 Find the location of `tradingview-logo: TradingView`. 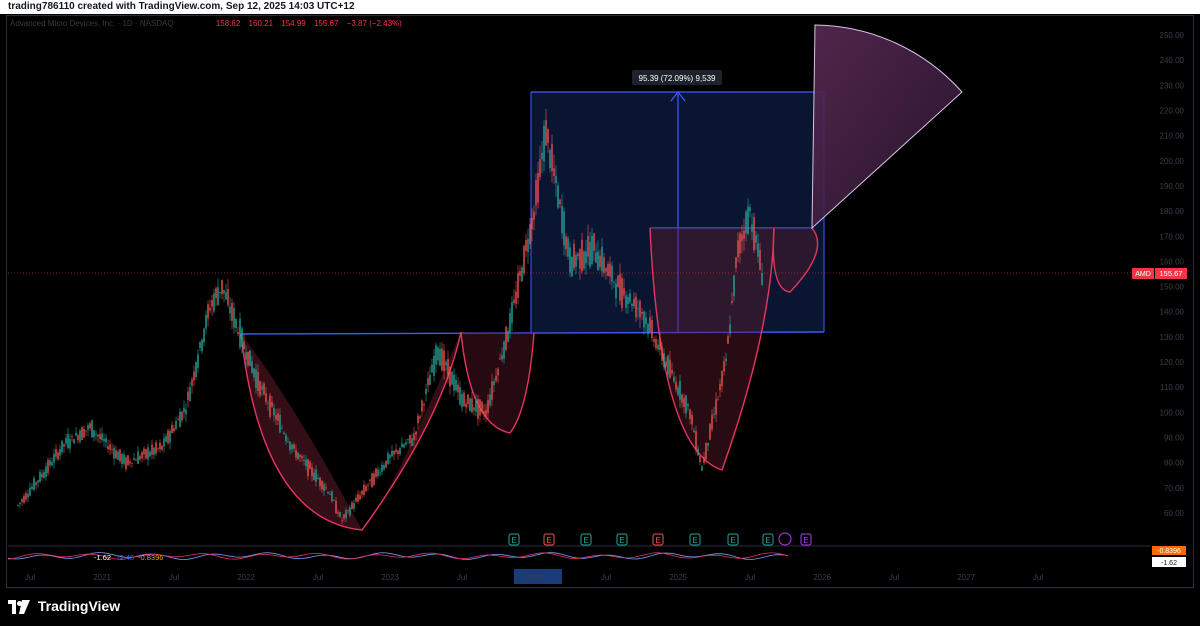

tradingview-logo: TradingView is located at coordinates (64, 606).